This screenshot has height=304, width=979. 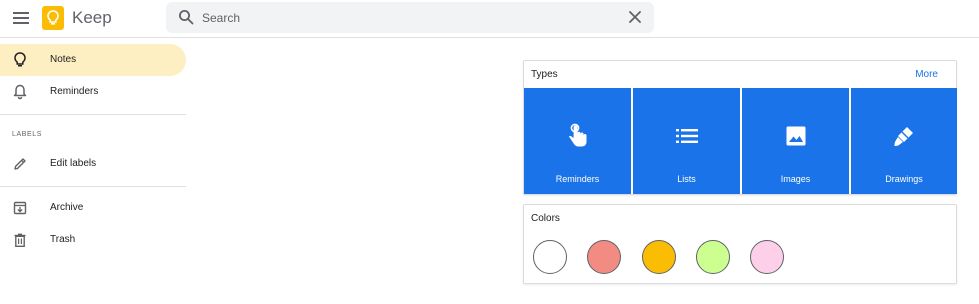 What do you see at coordinates (686, 179) in the screenshot?
I see `type-tile-label: Lists` at bounding box center [686, 179].